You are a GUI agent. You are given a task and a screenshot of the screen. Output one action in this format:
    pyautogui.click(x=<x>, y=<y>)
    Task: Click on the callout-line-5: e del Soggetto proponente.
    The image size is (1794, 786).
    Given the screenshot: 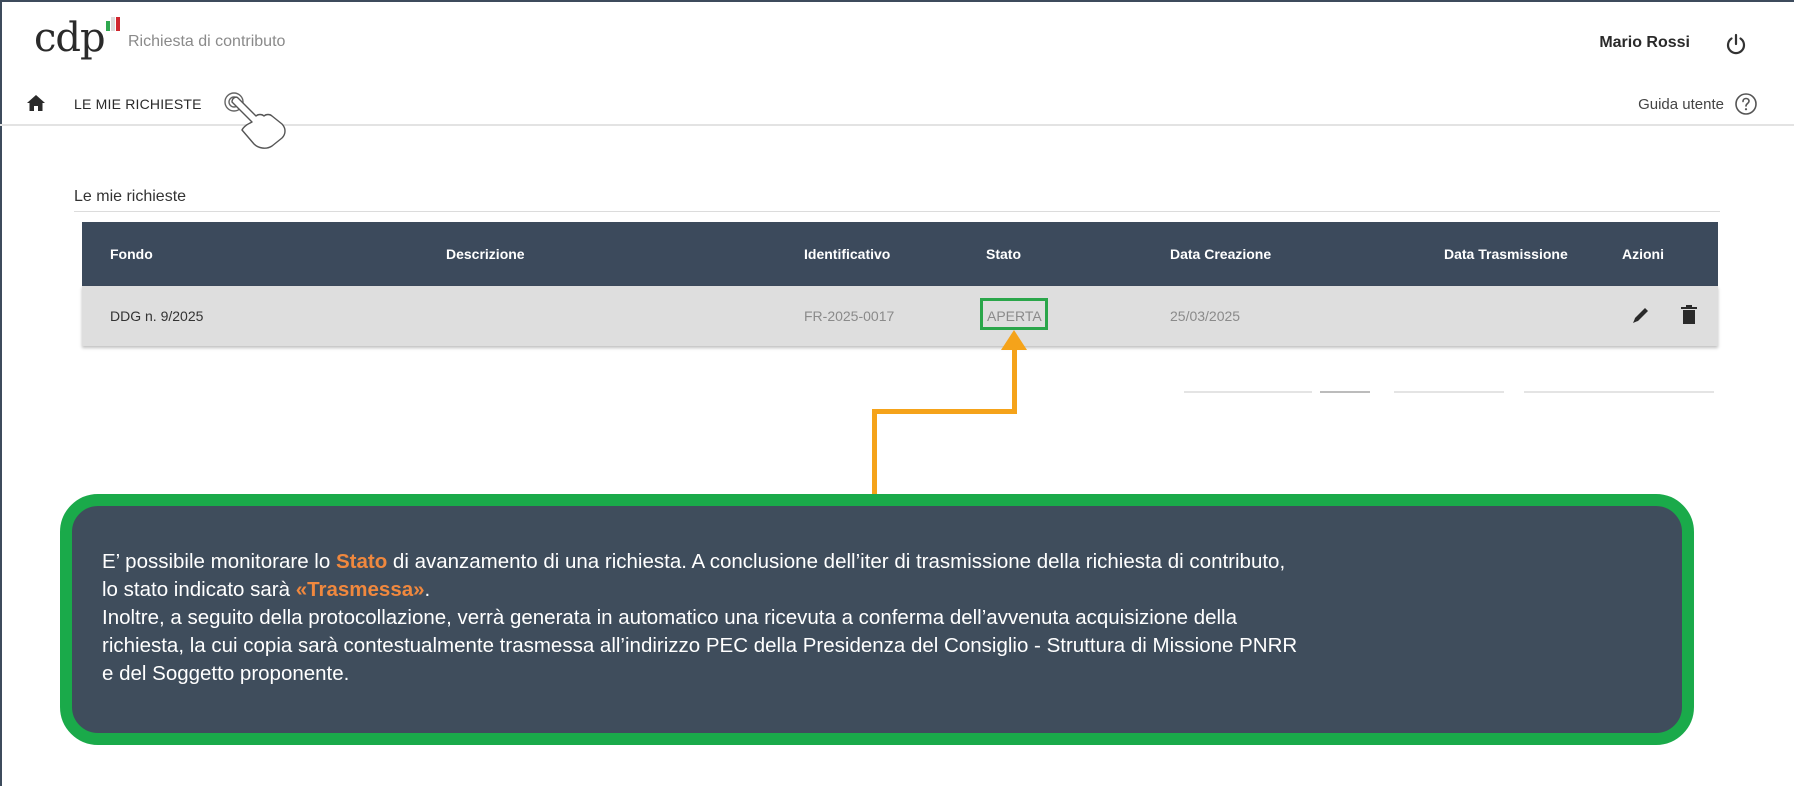 What is the action you would take?
    pyautogui.click(x=226, y=673)
    